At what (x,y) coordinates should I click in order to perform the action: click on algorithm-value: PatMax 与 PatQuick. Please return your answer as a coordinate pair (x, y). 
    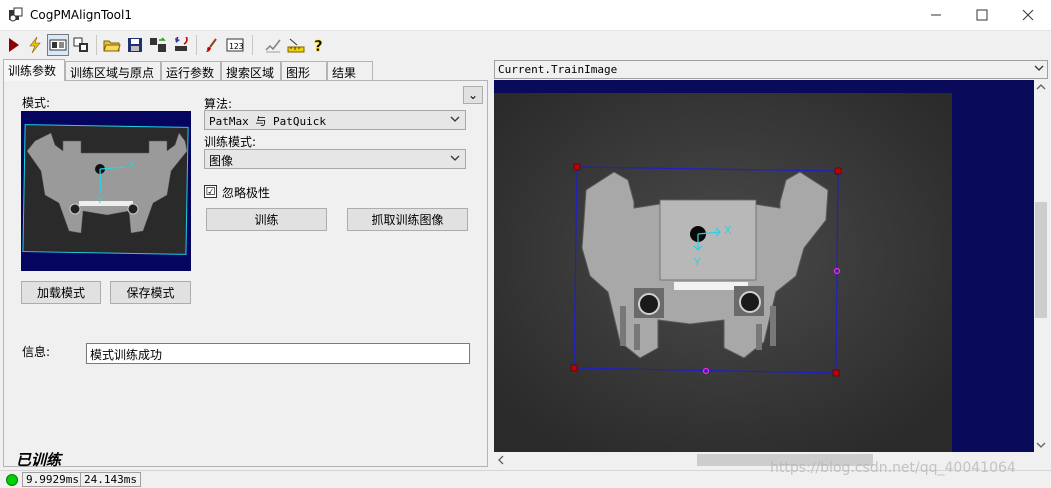
    Looking at the image, I should click on (267, 121).